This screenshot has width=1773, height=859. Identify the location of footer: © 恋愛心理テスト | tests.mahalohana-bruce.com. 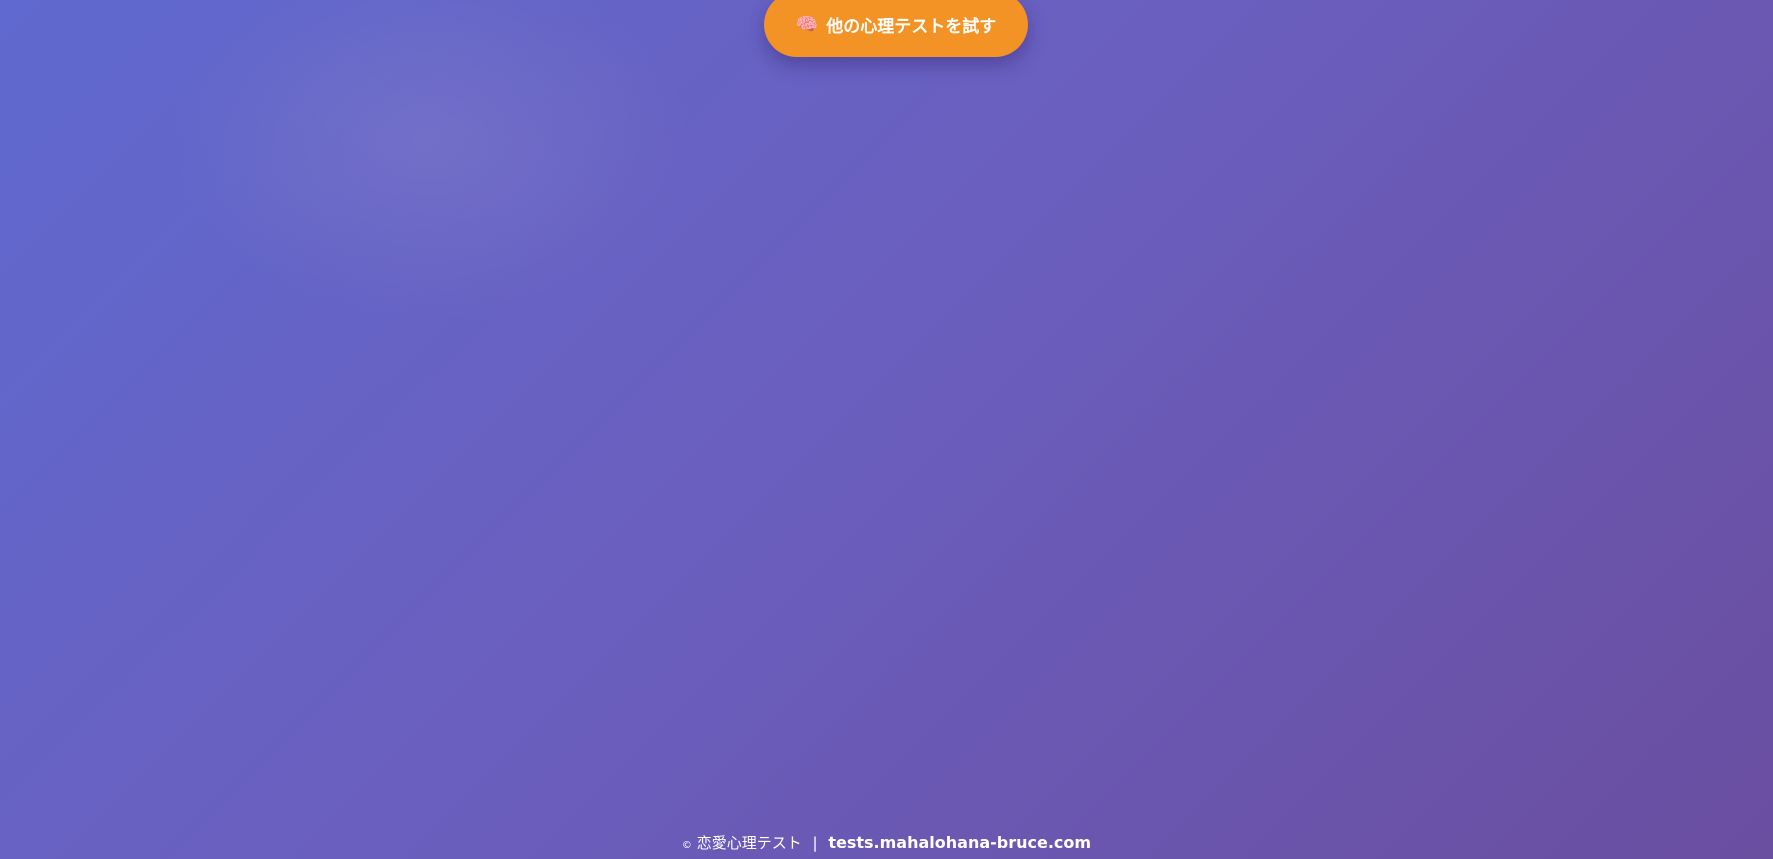
(886, 842).